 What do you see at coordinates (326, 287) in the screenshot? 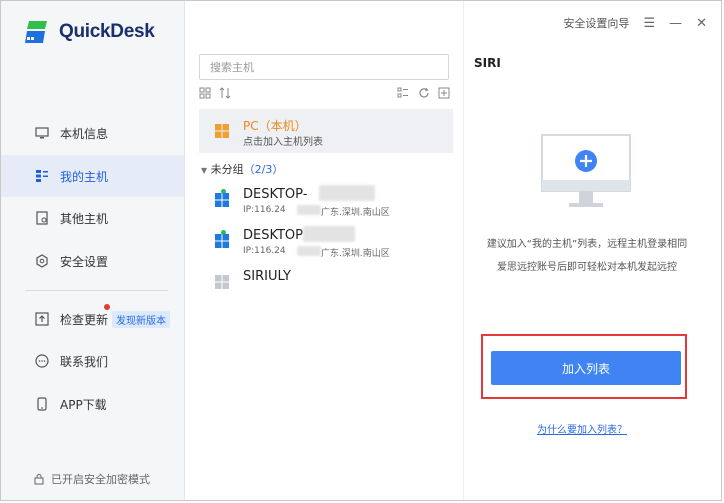
I see `host-row: SIRIULY` at bounding box center [326, 287].